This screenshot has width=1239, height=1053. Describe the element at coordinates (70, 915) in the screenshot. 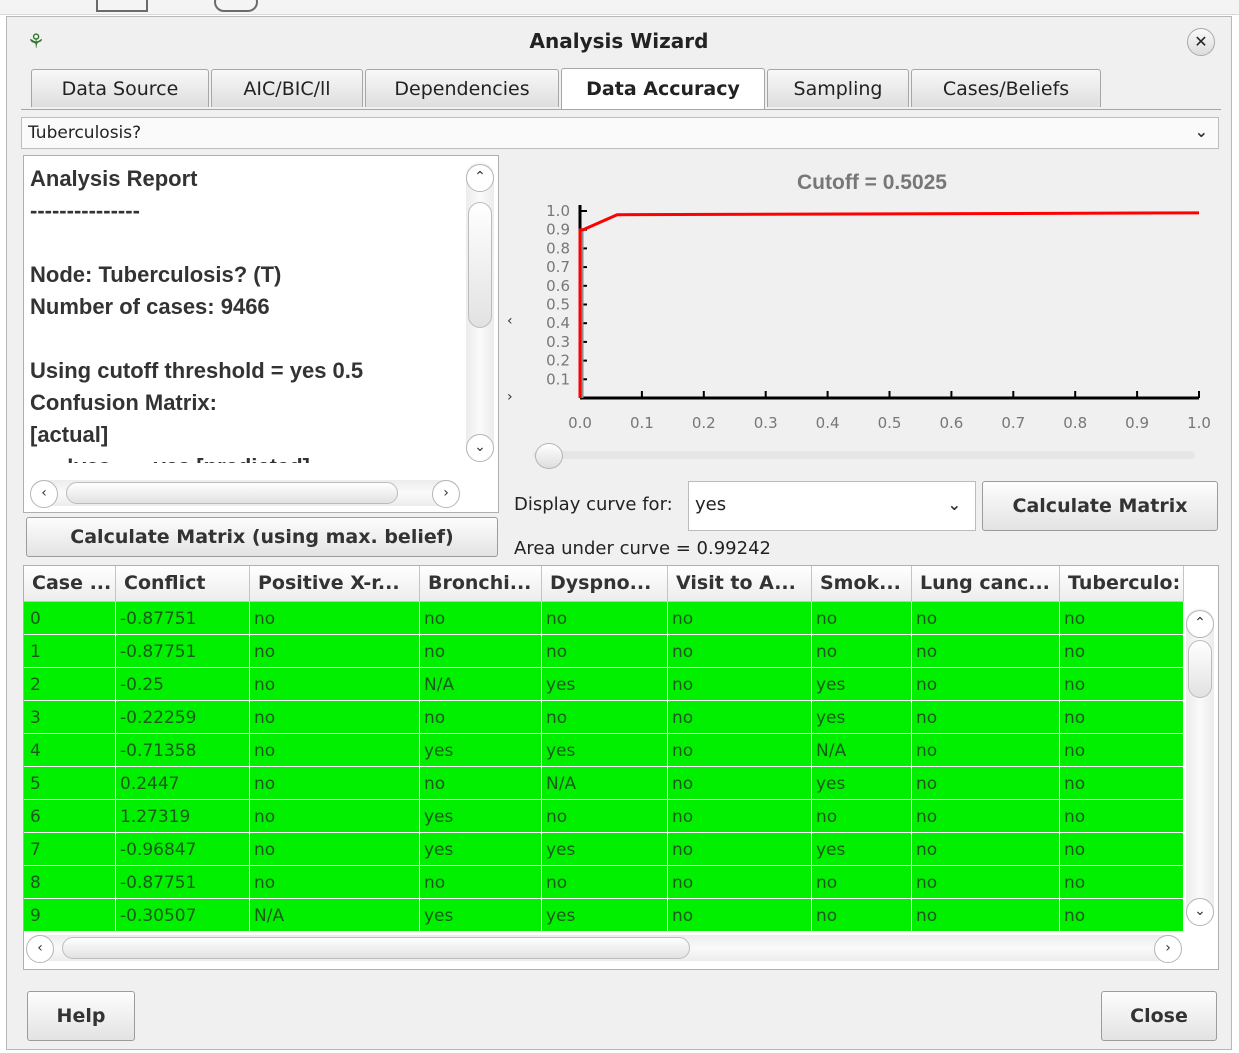

I see `table-cell: 9` at that location.